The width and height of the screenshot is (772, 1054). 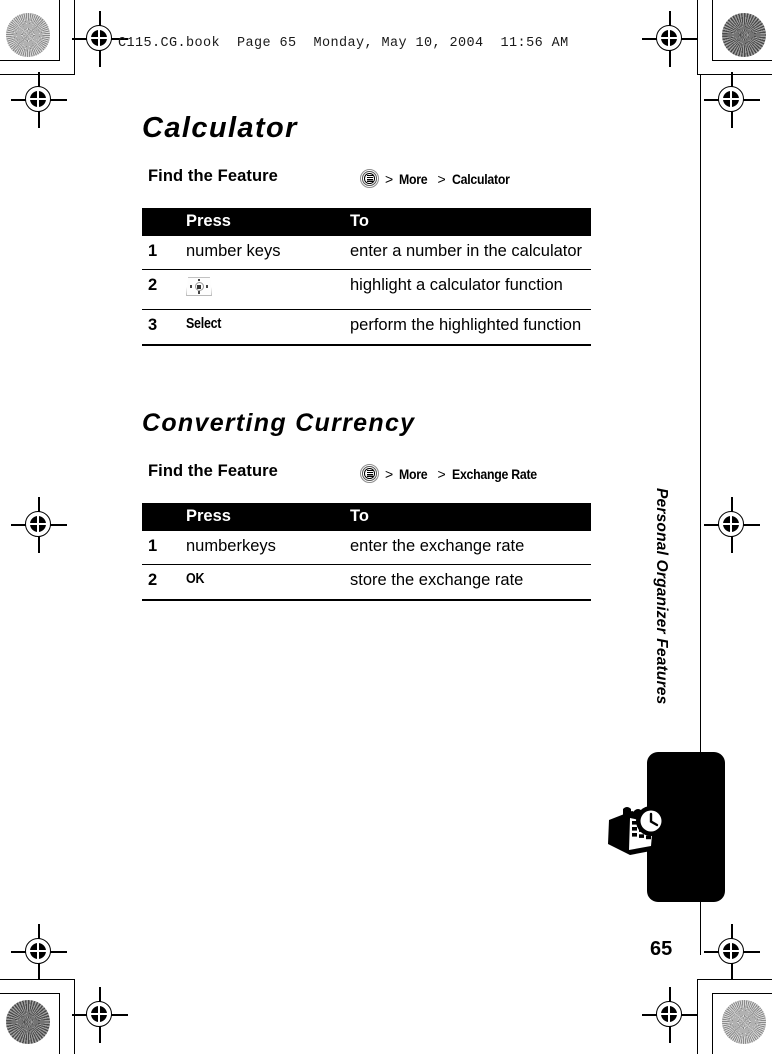 I want to click on crop-rule-bottom-right-h2, so click(x=734, y=980).